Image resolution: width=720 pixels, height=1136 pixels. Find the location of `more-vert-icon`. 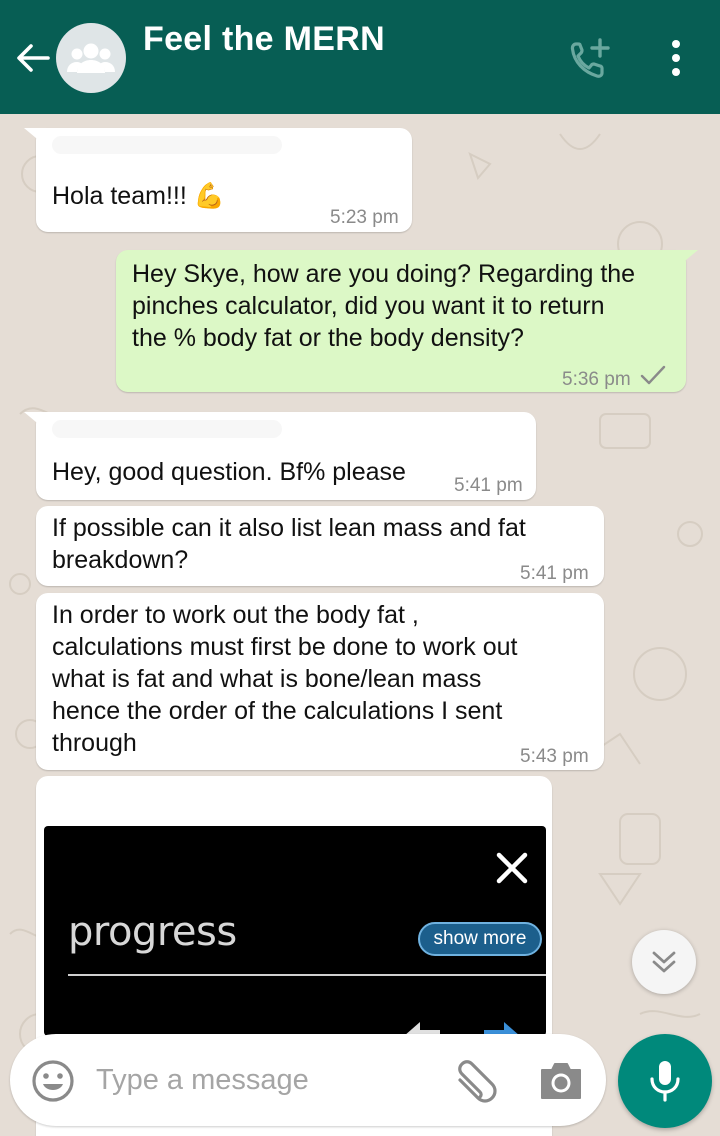

more-vert-icon is located at coordinates (676, 58).